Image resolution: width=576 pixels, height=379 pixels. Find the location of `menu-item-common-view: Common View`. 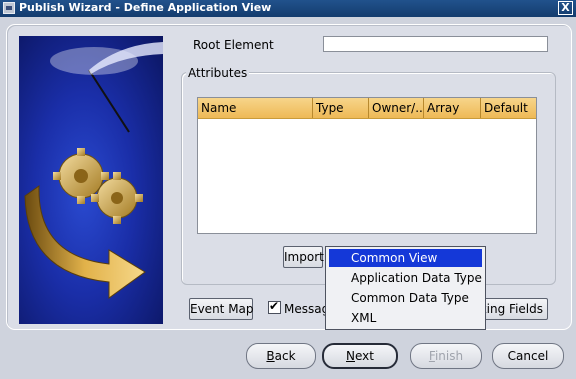

menu-item-common-view: Common View is located at coordinates (405, 258).